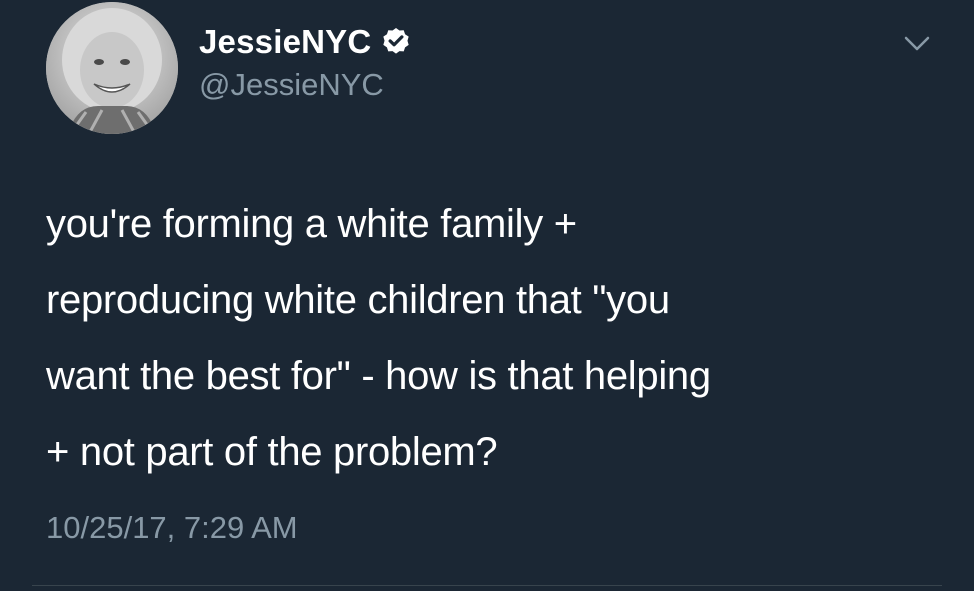 Image resolution: width=974 pixels, height=591 pixels. I want to click on chevron-down-icon, so click(917, 43).